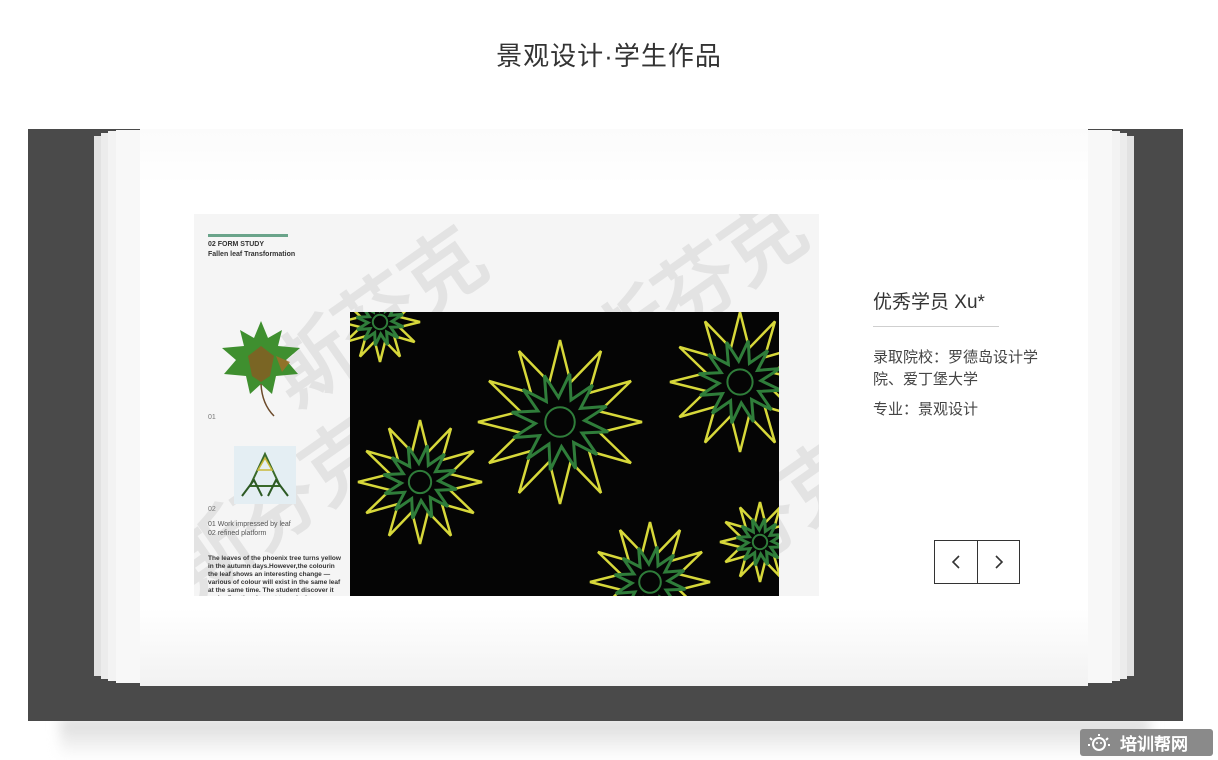  Describe the element at coordinates (236, 244) in the screenshot. I see `artwork-heading: 02 FORM STUDY` at that location.